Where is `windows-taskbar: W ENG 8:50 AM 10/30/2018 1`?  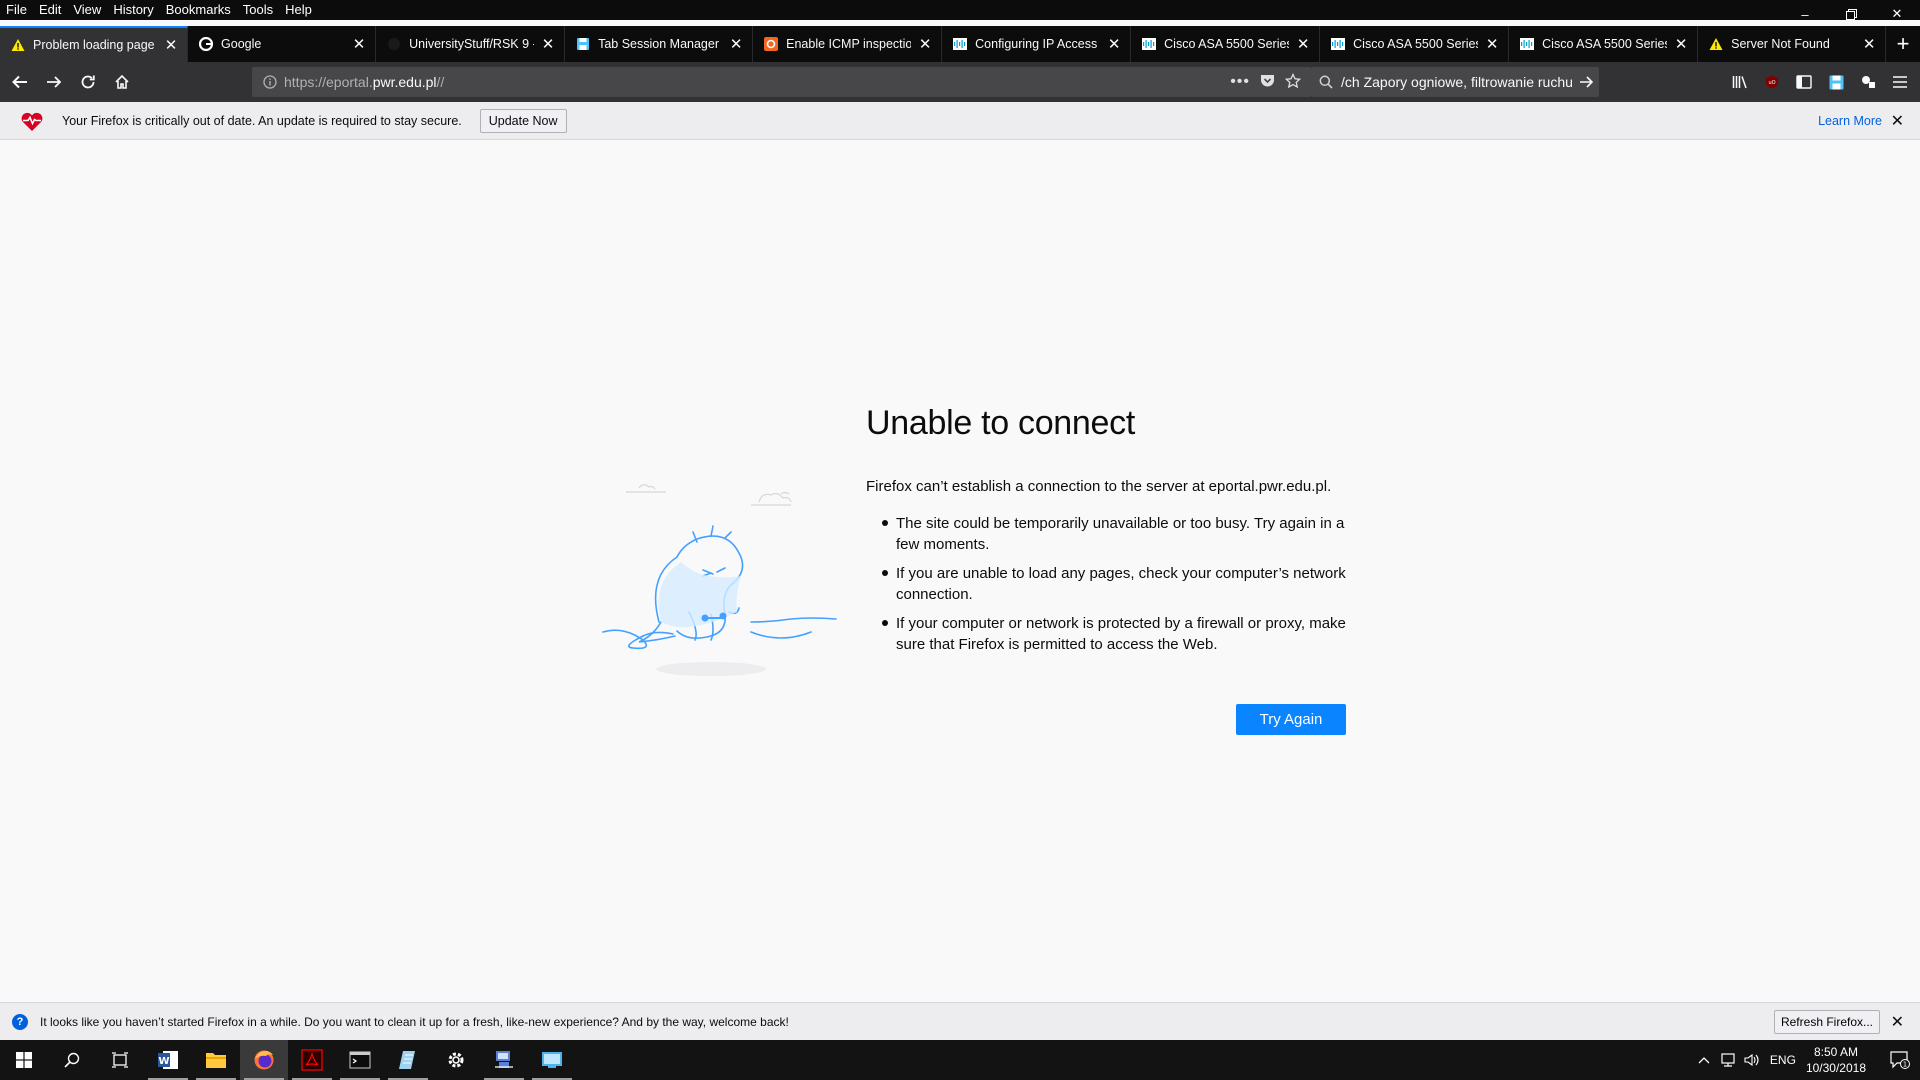 windows-taskbar: W ENG 8:50 AM 10/30/2018 1 is located at coordinates (960, 1060).